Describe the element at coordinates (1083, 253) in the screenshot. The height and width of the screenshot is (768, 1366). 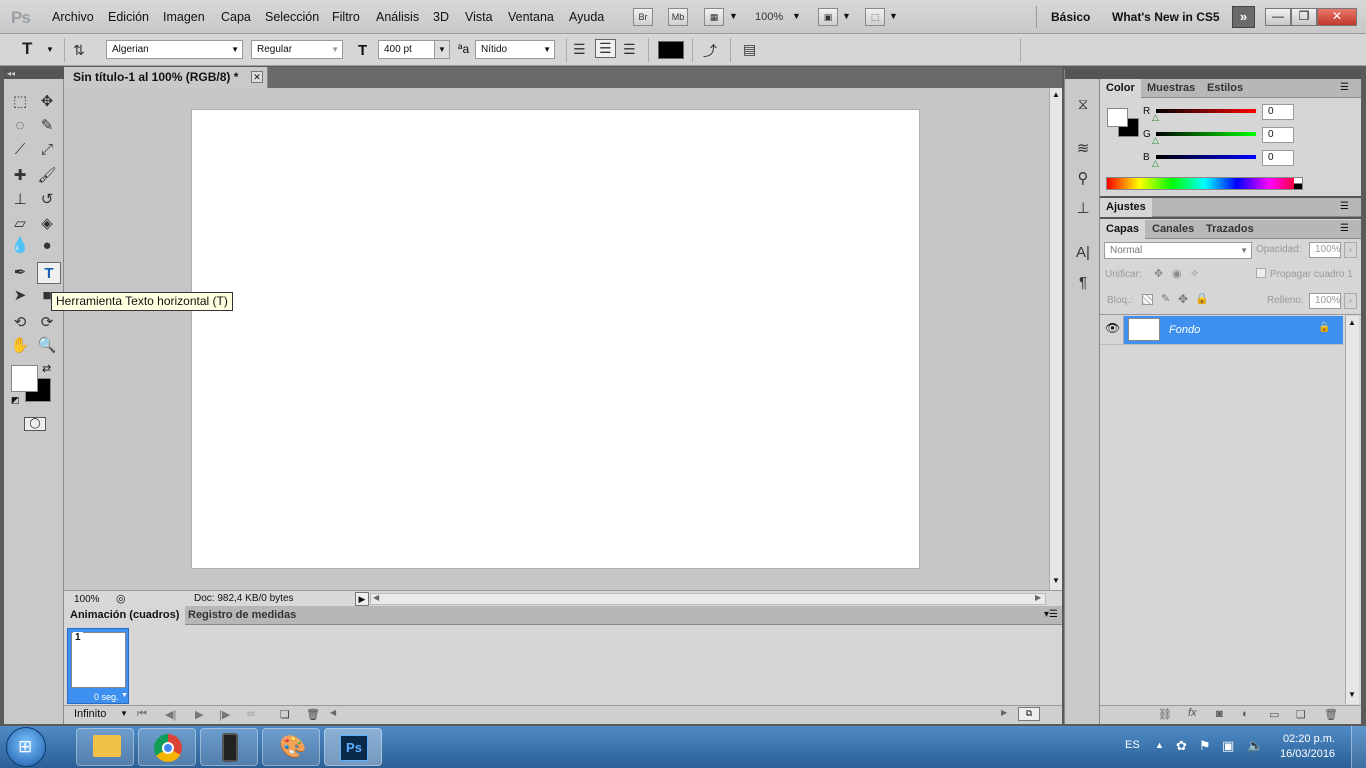
I see `character-icon: A|` at that location.